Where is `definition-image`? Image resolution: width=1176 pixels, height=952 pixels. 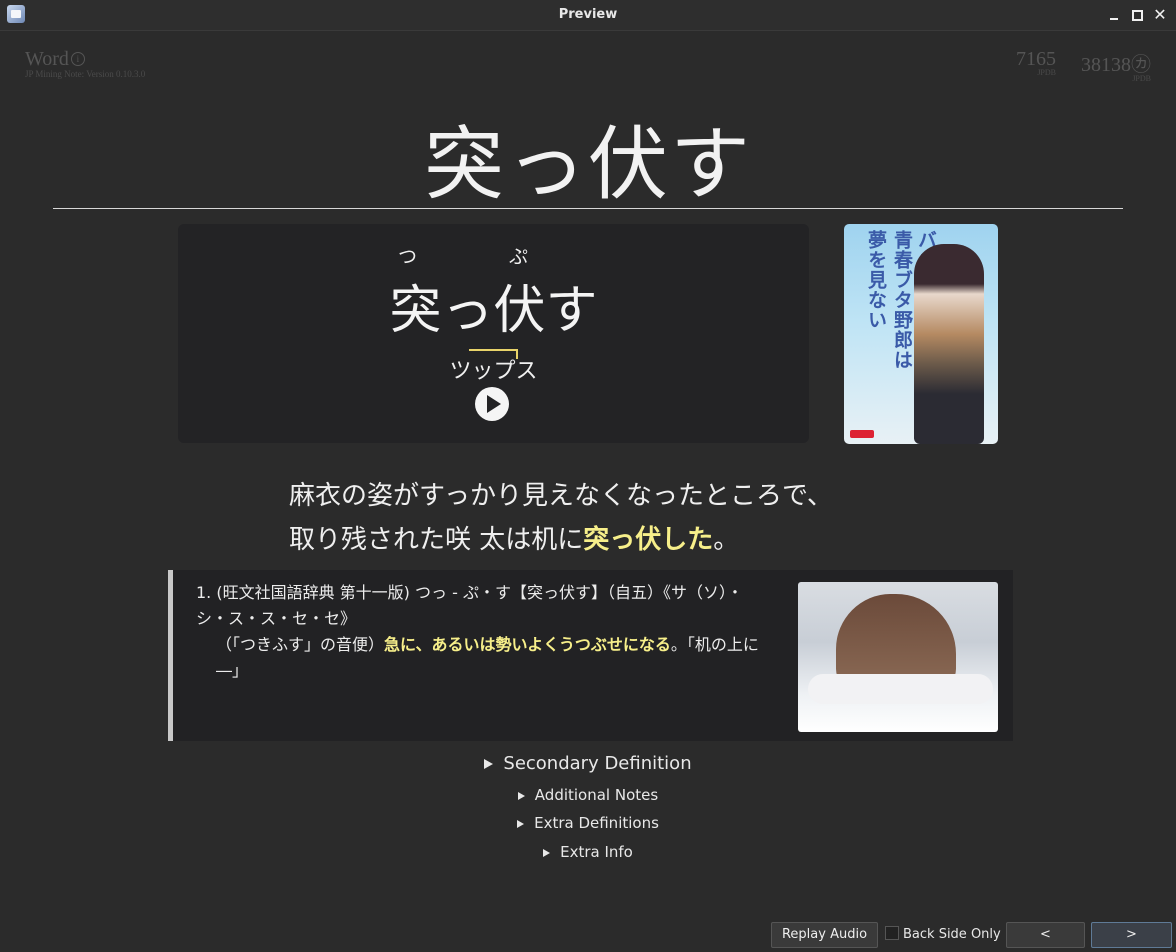 definition-image is located at coordinates (898, 657).